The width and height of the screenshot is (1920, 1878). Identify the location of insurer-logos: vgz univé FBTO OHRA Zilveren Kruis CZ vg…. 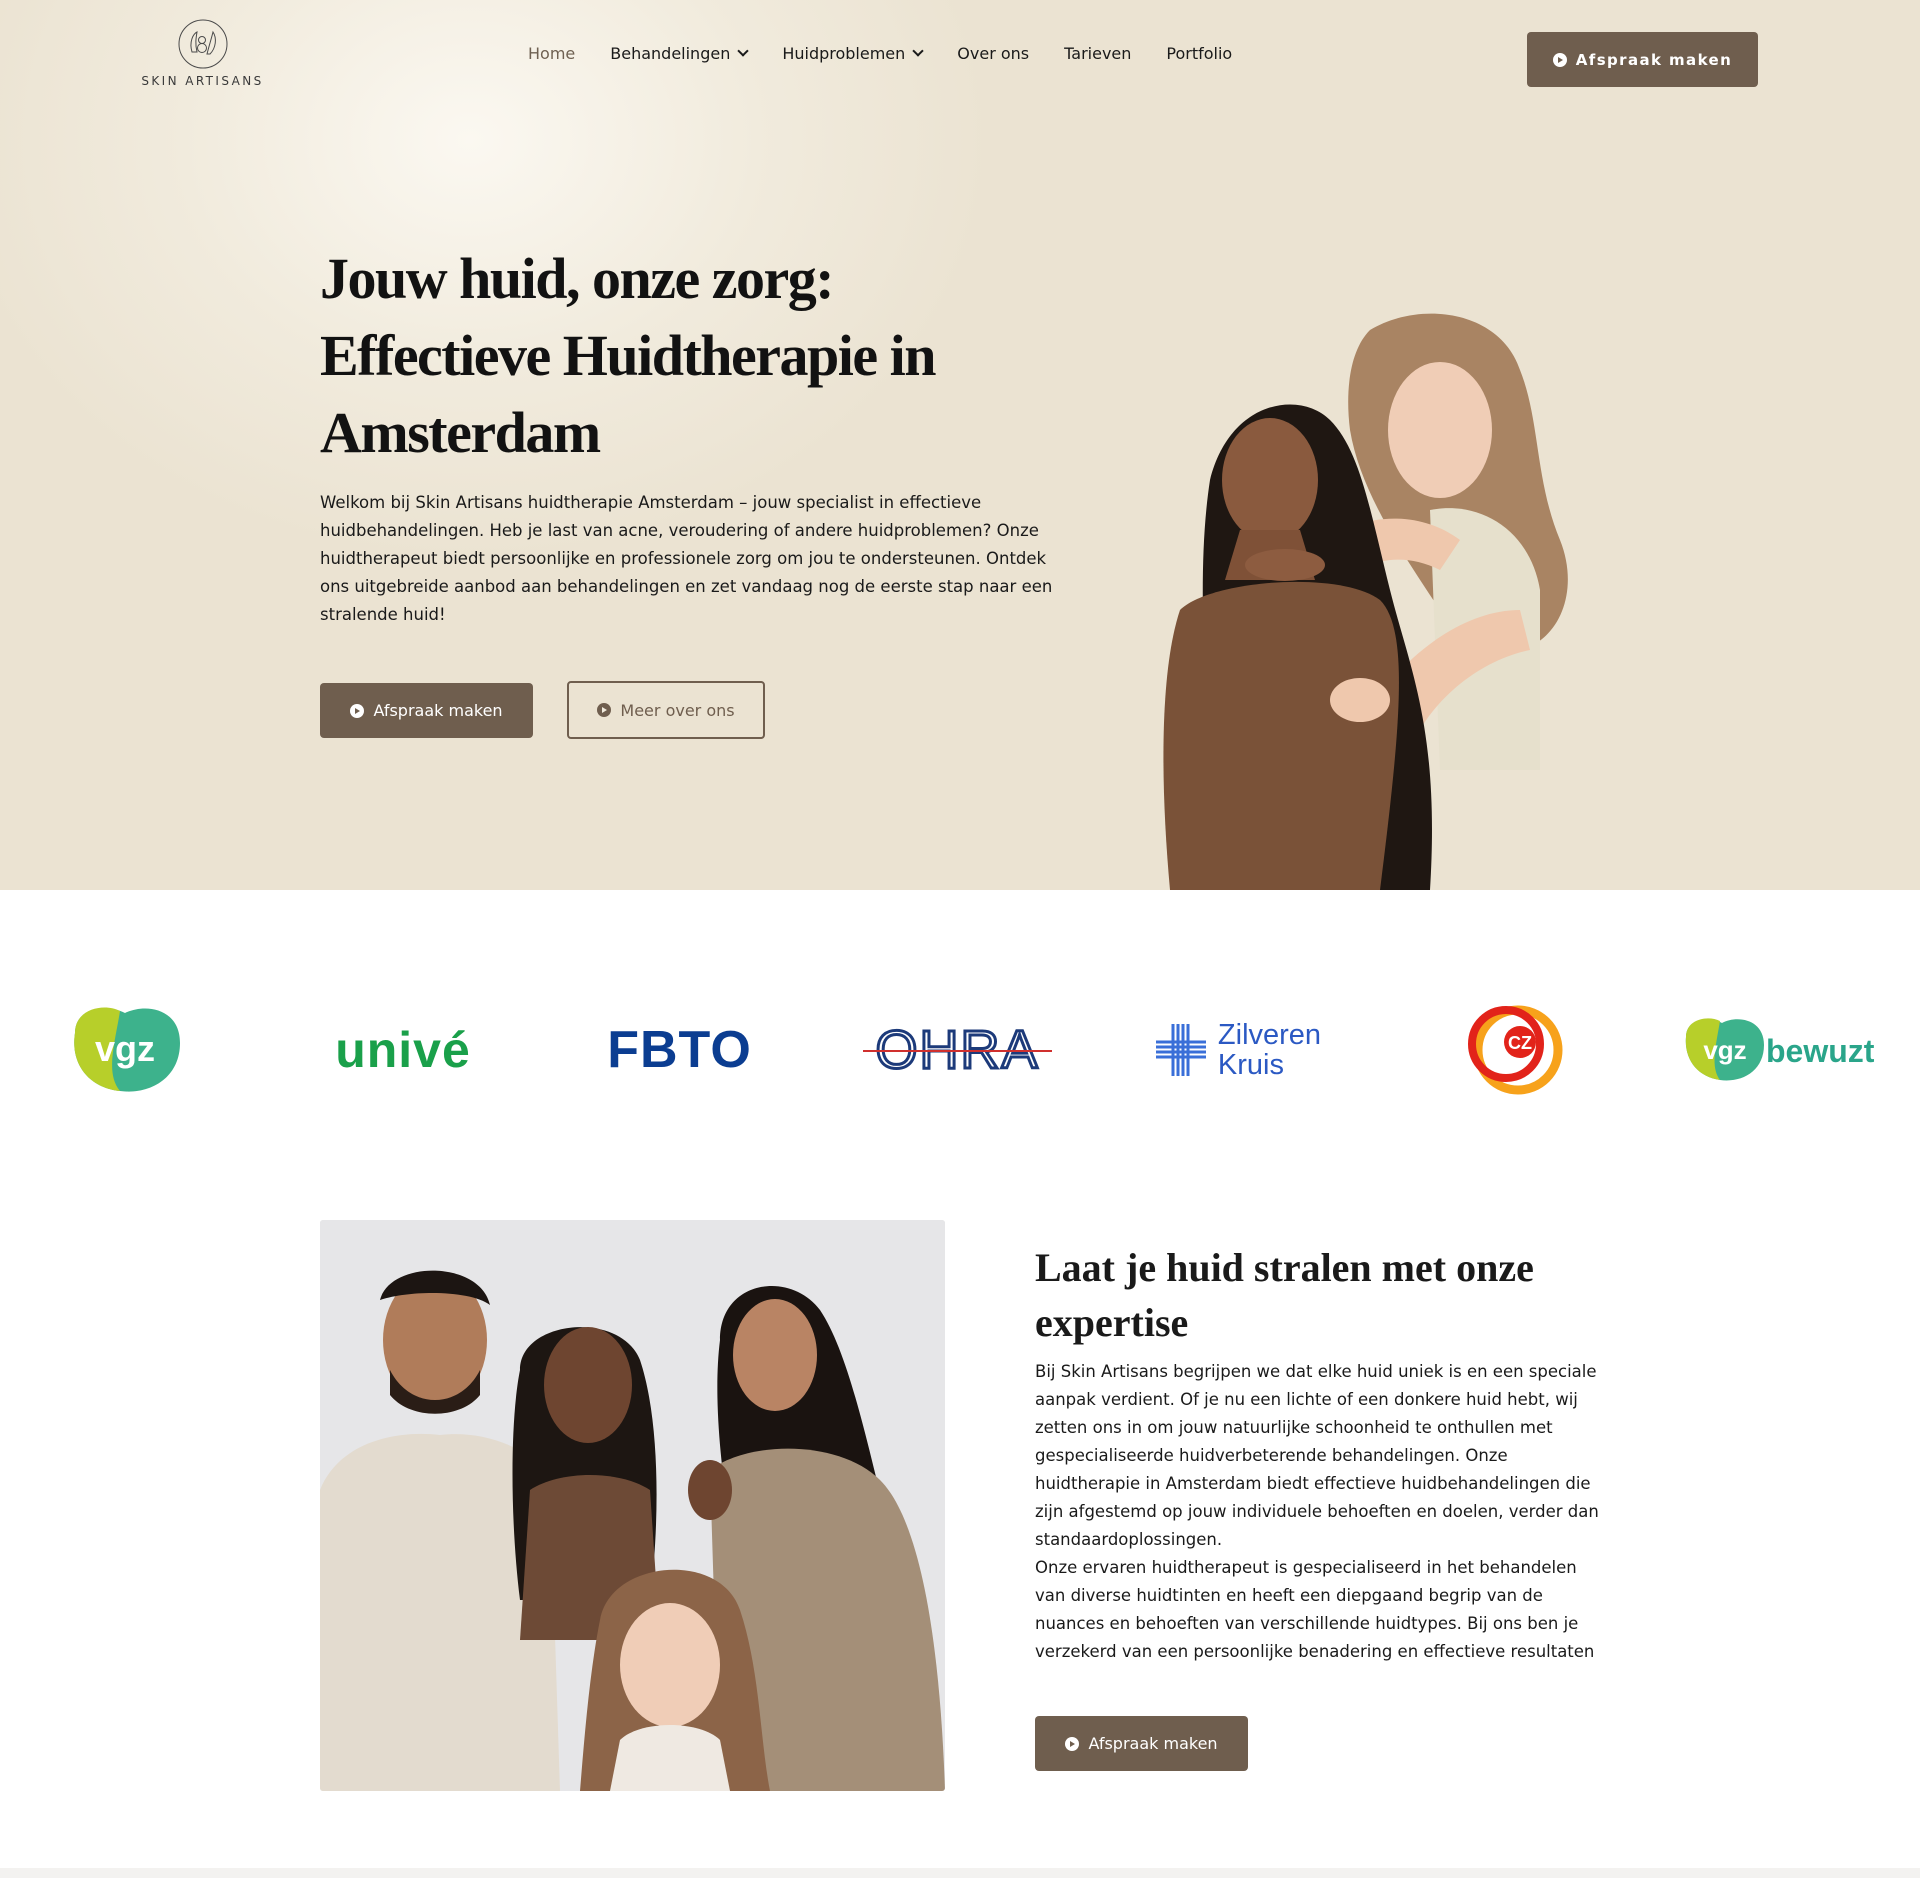
(960, 1050).